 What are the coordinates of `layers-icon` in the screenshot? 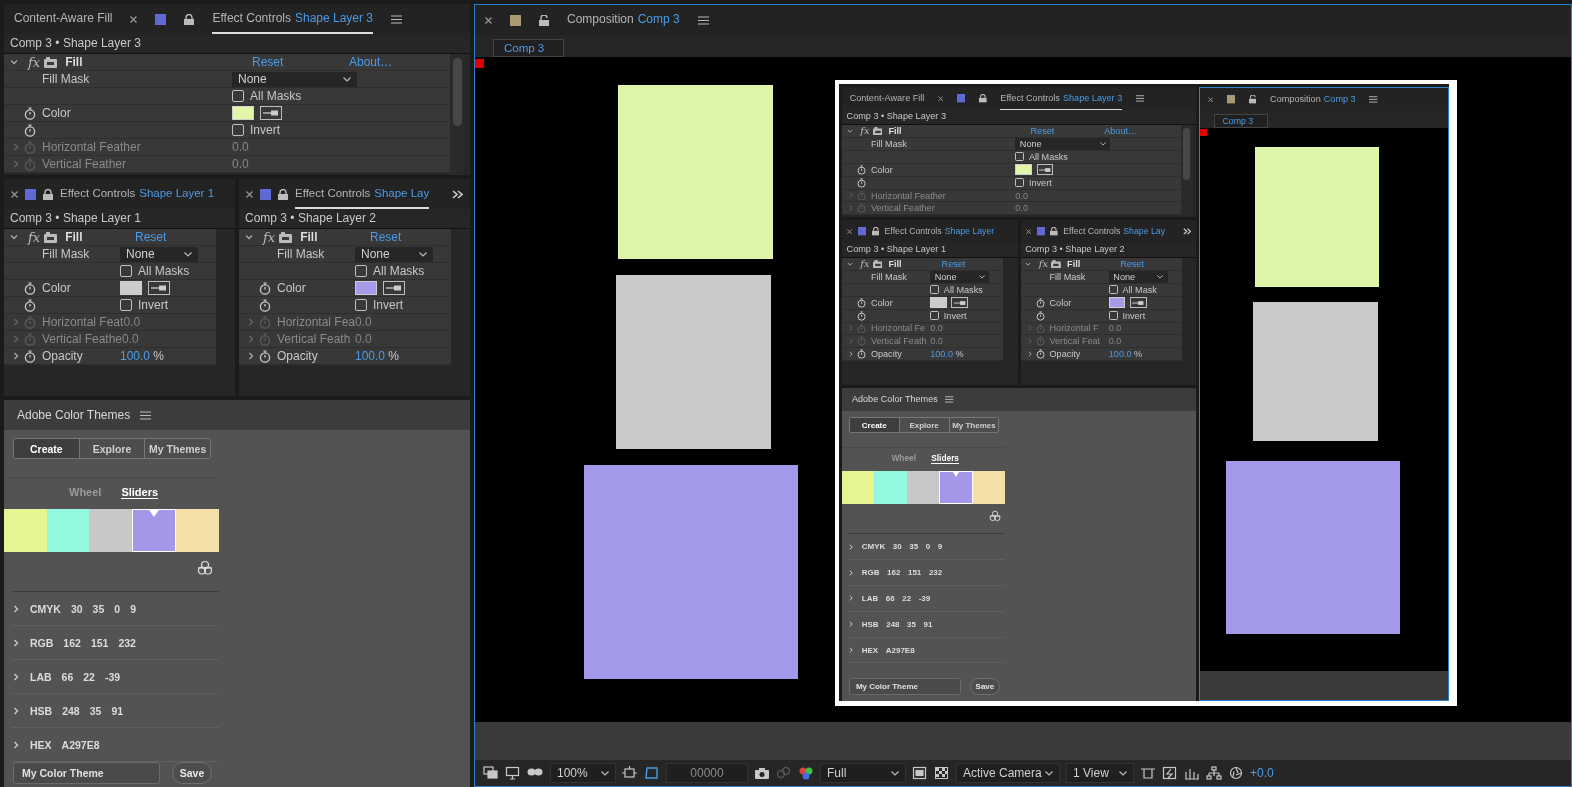 It's located at (491, 773).